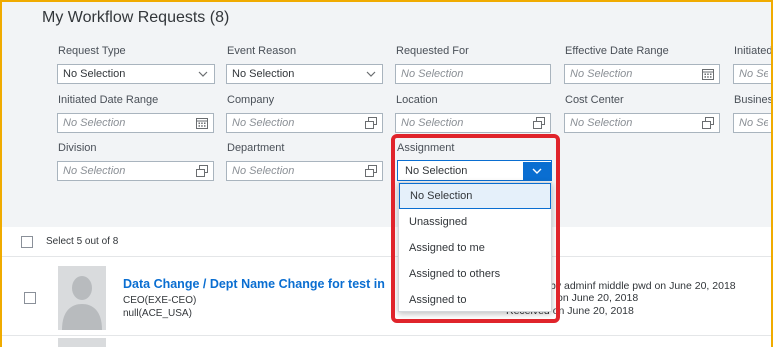 The width and height of the screenshot is (773, 347). What do you see at coordinates (263, 74) in the screenshot?
I see `event-reason-value: No Selection` at bounding box center [263, 74].